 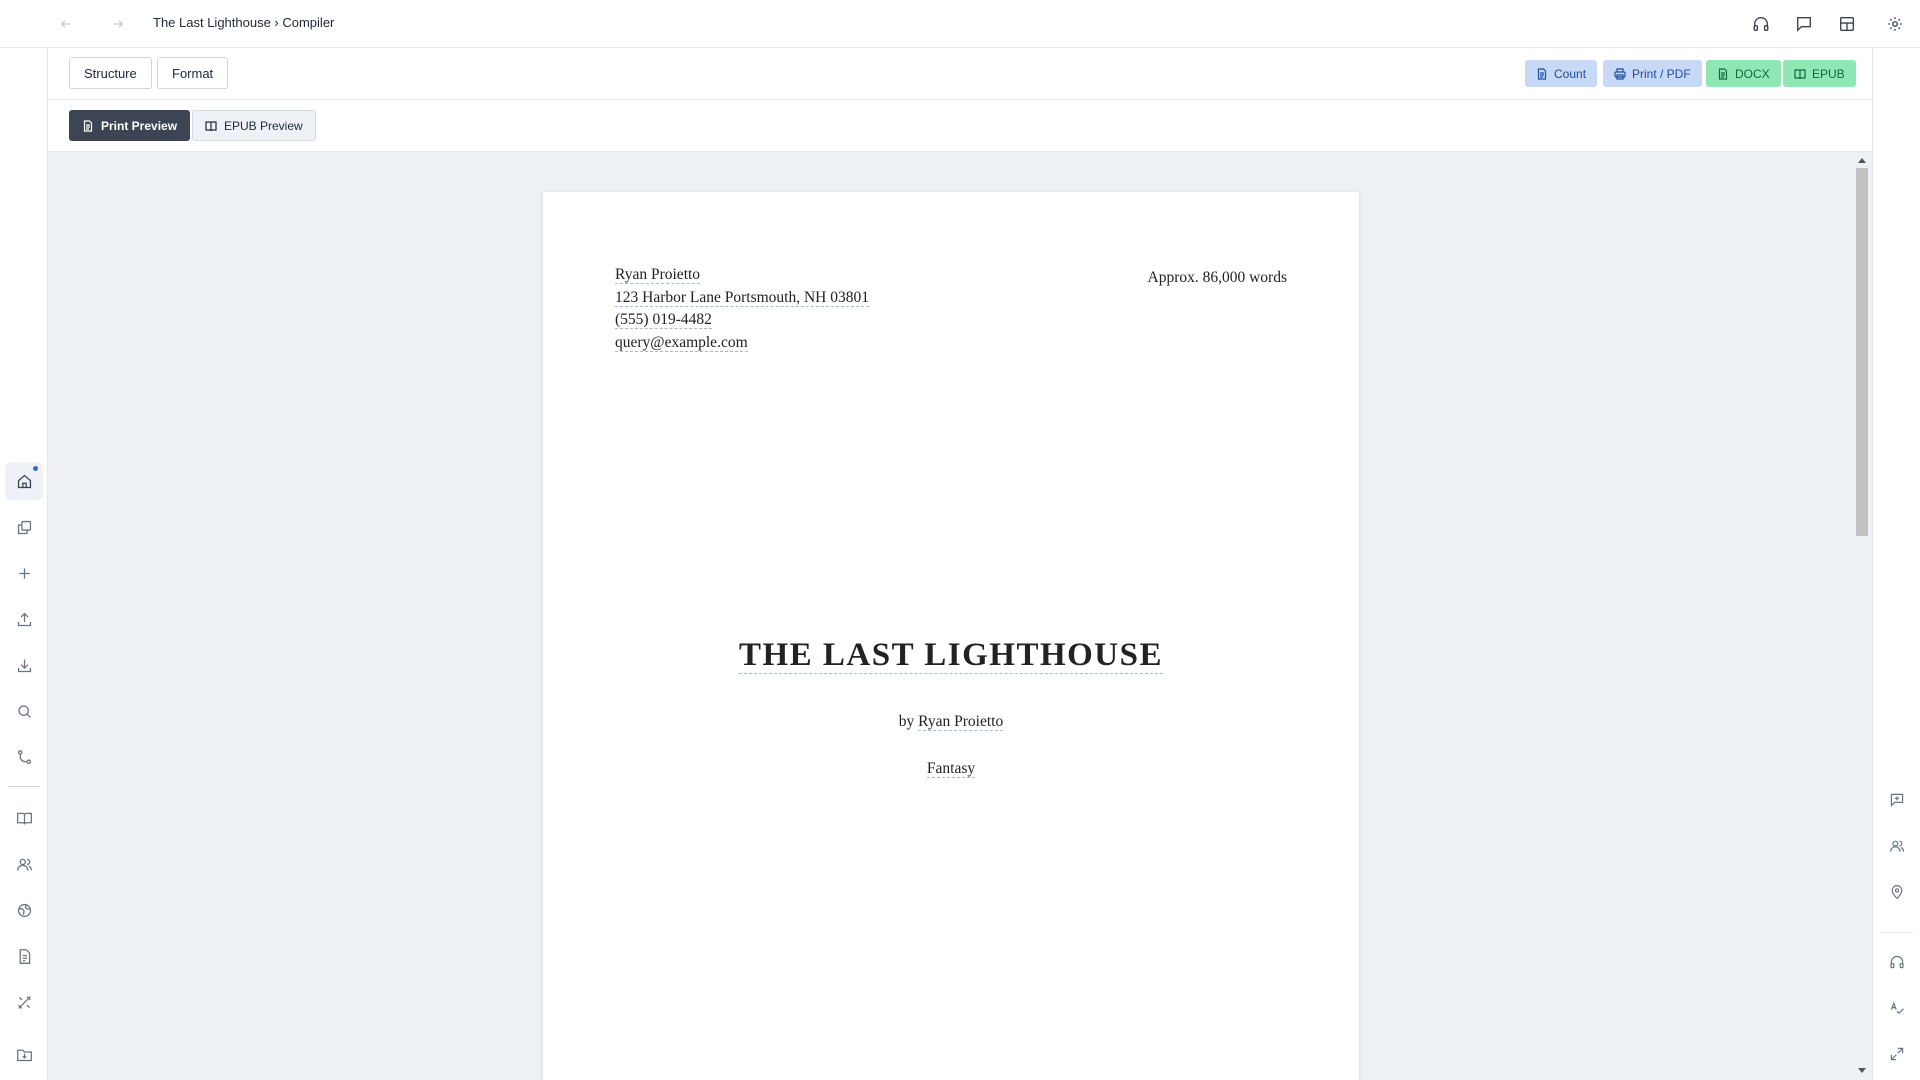 What do you see at coordinates (139, 125) in the screenshot?
I see `print-preview-label: Print Preview` at bounding box center [139, 125].